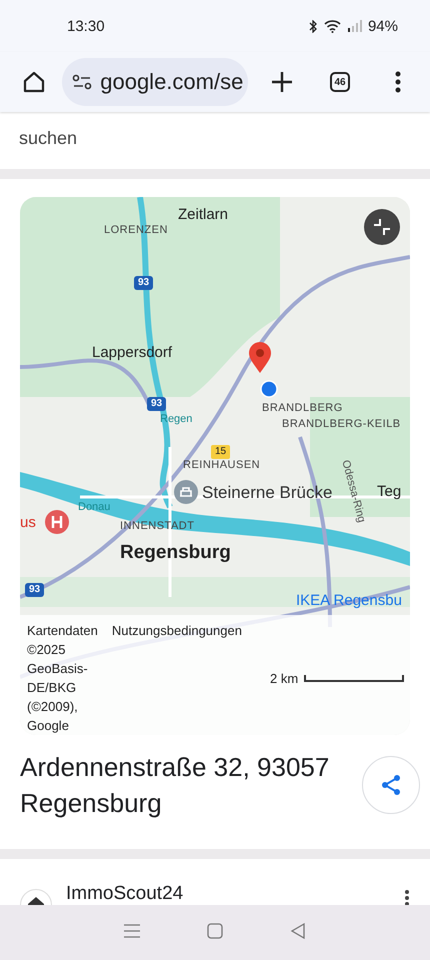 This screenshot has width=430, height=960. I want to click on battery-level: 94%, so click(383, 26).